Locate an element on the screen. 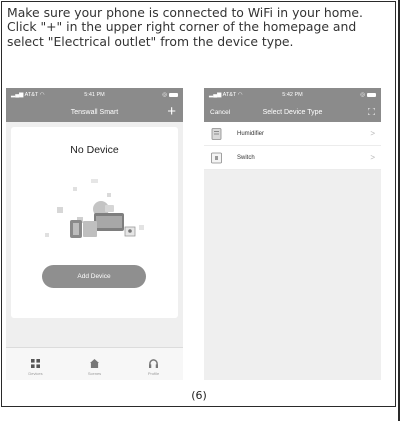 The width and height of the screenshot is (407, 421). add-device-button: Add Device is located at coordinates (94, 276).